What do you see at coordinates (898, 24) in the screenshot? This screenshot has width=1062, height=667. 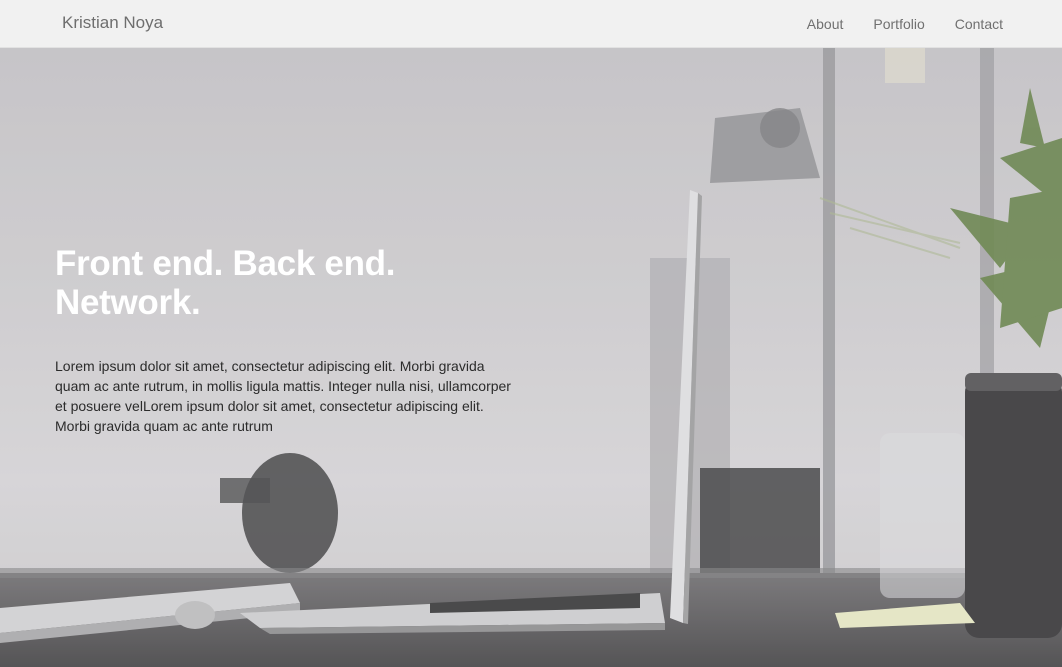 I see `nav-link-portfolio: Portfolio` at bounding box center [898, 24].